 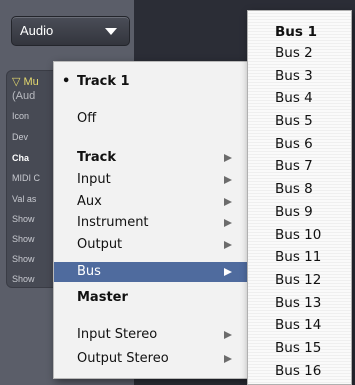 I want to click on submenu-item-bus-10: Bus 10, so click(x=298, y=235).